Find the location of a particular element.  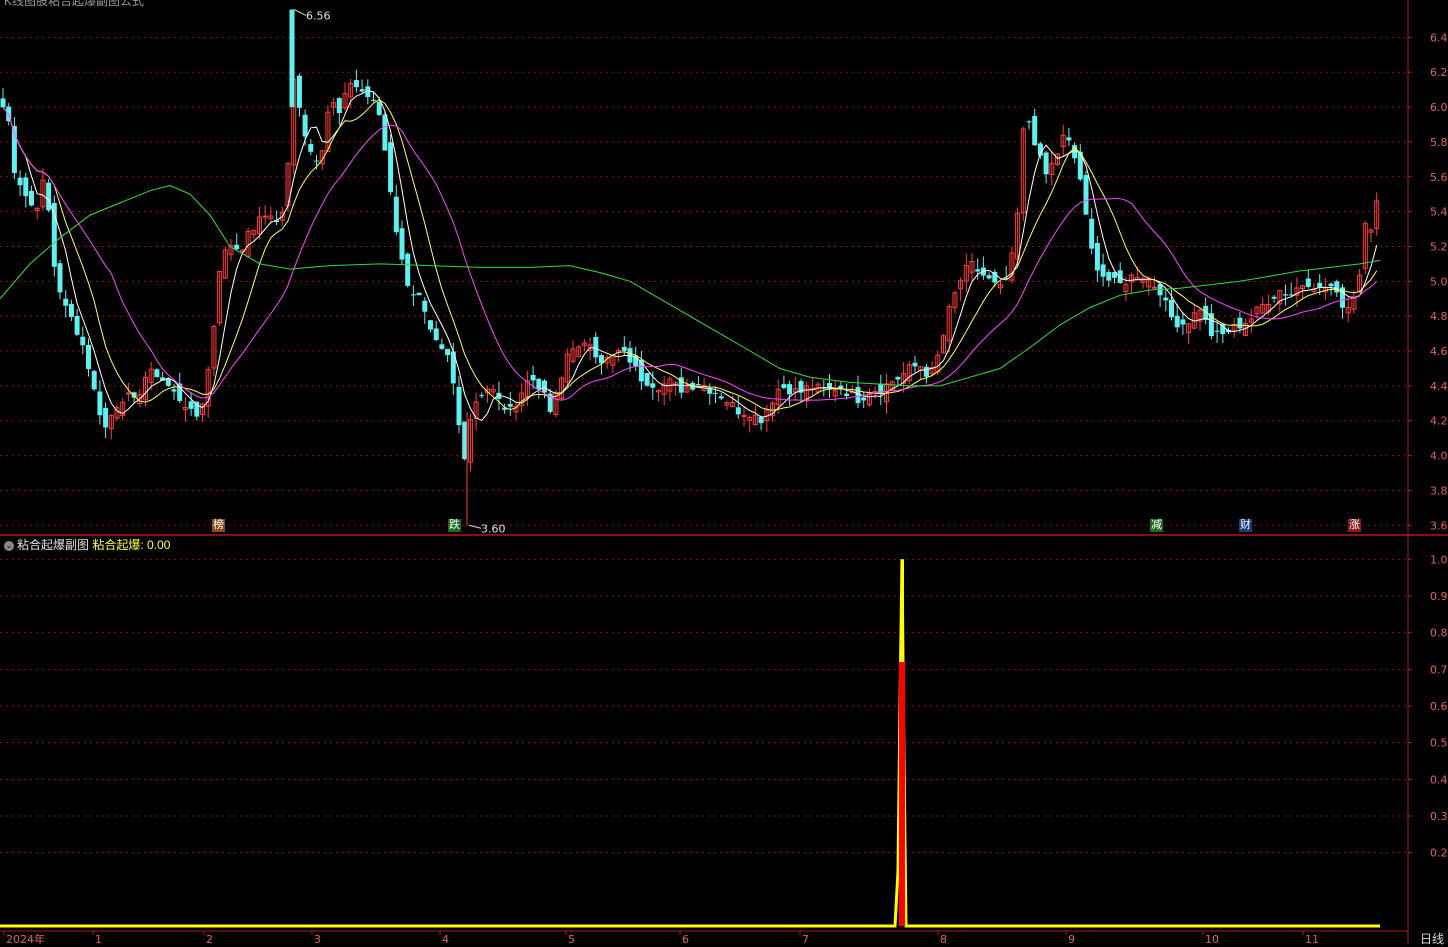

x-tick-label: 7 is located at coordinates (805, 938).